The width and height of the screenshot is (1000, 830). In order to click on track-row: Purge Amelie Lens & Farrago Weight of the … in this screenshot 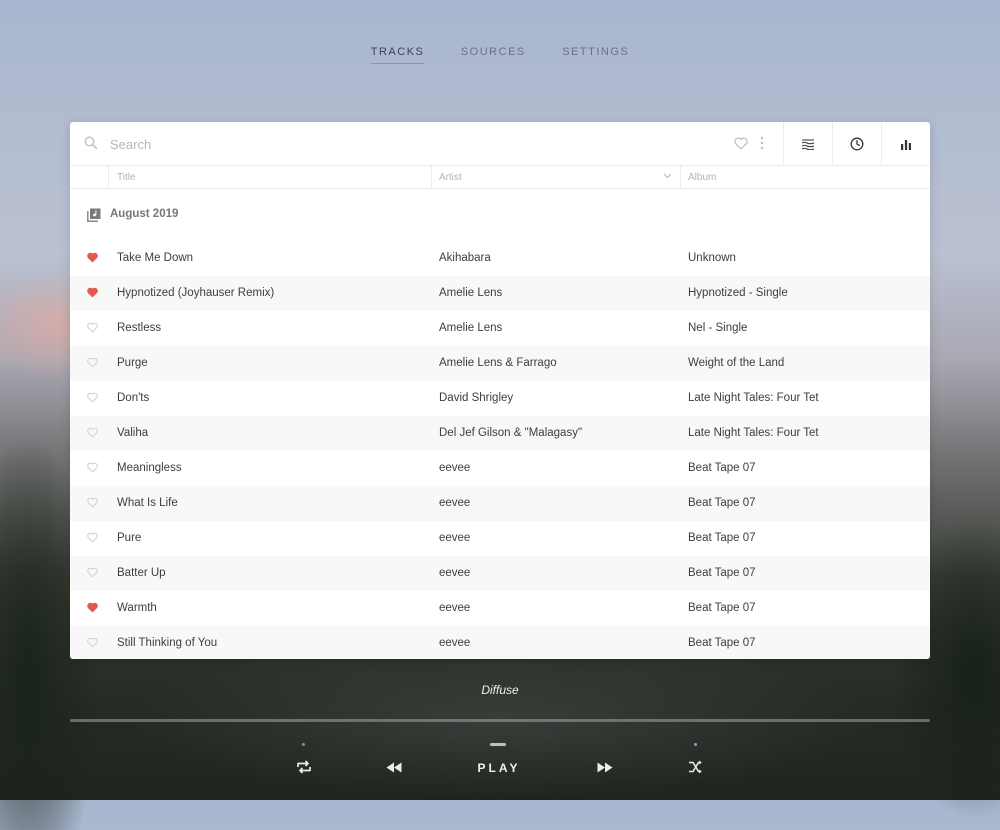, I will do `click(500, 363)`.